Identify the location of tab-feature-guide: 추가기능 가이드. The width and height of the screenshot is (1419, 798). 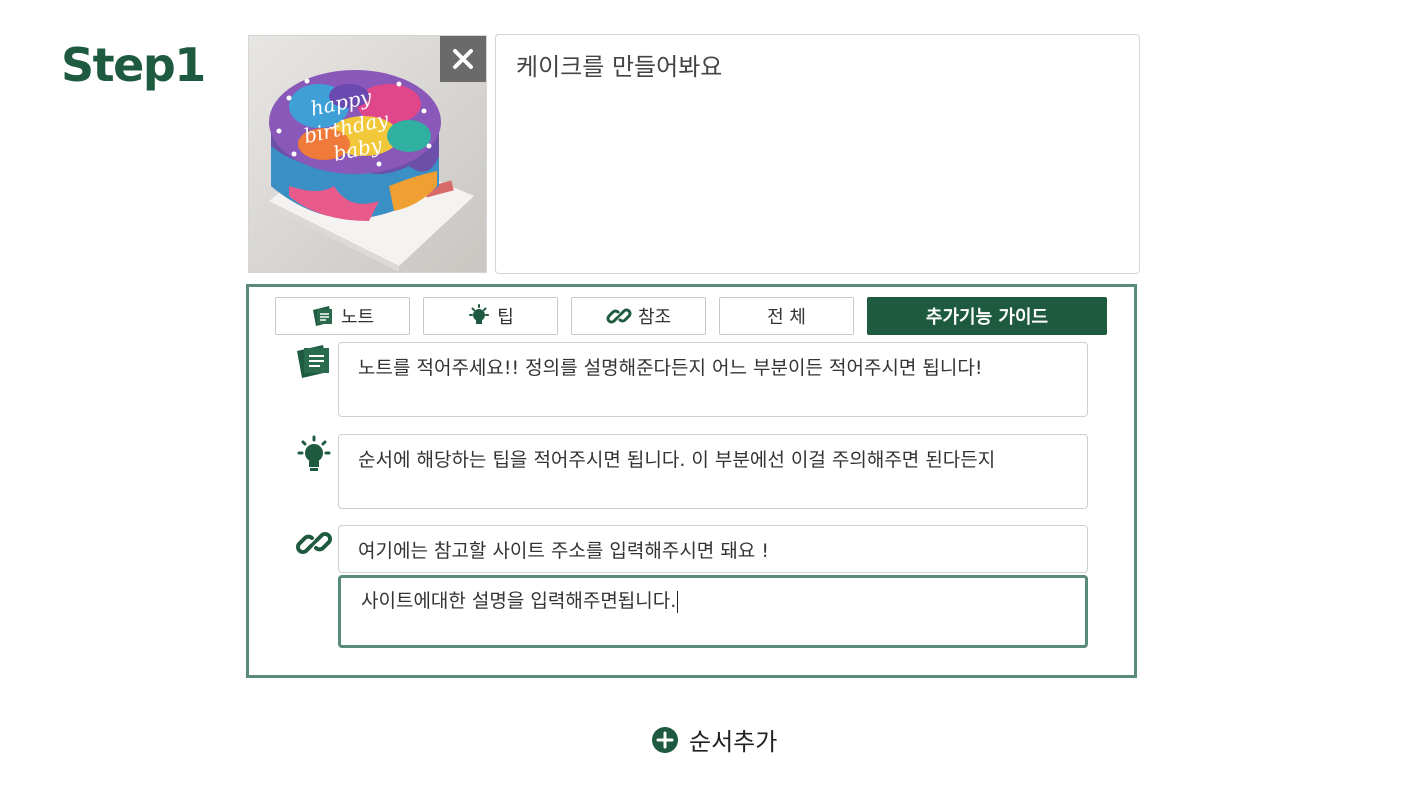
(987, 316).